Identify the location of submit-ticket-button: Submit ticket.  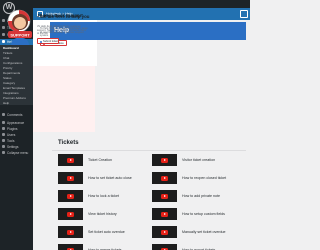
(48, 41).